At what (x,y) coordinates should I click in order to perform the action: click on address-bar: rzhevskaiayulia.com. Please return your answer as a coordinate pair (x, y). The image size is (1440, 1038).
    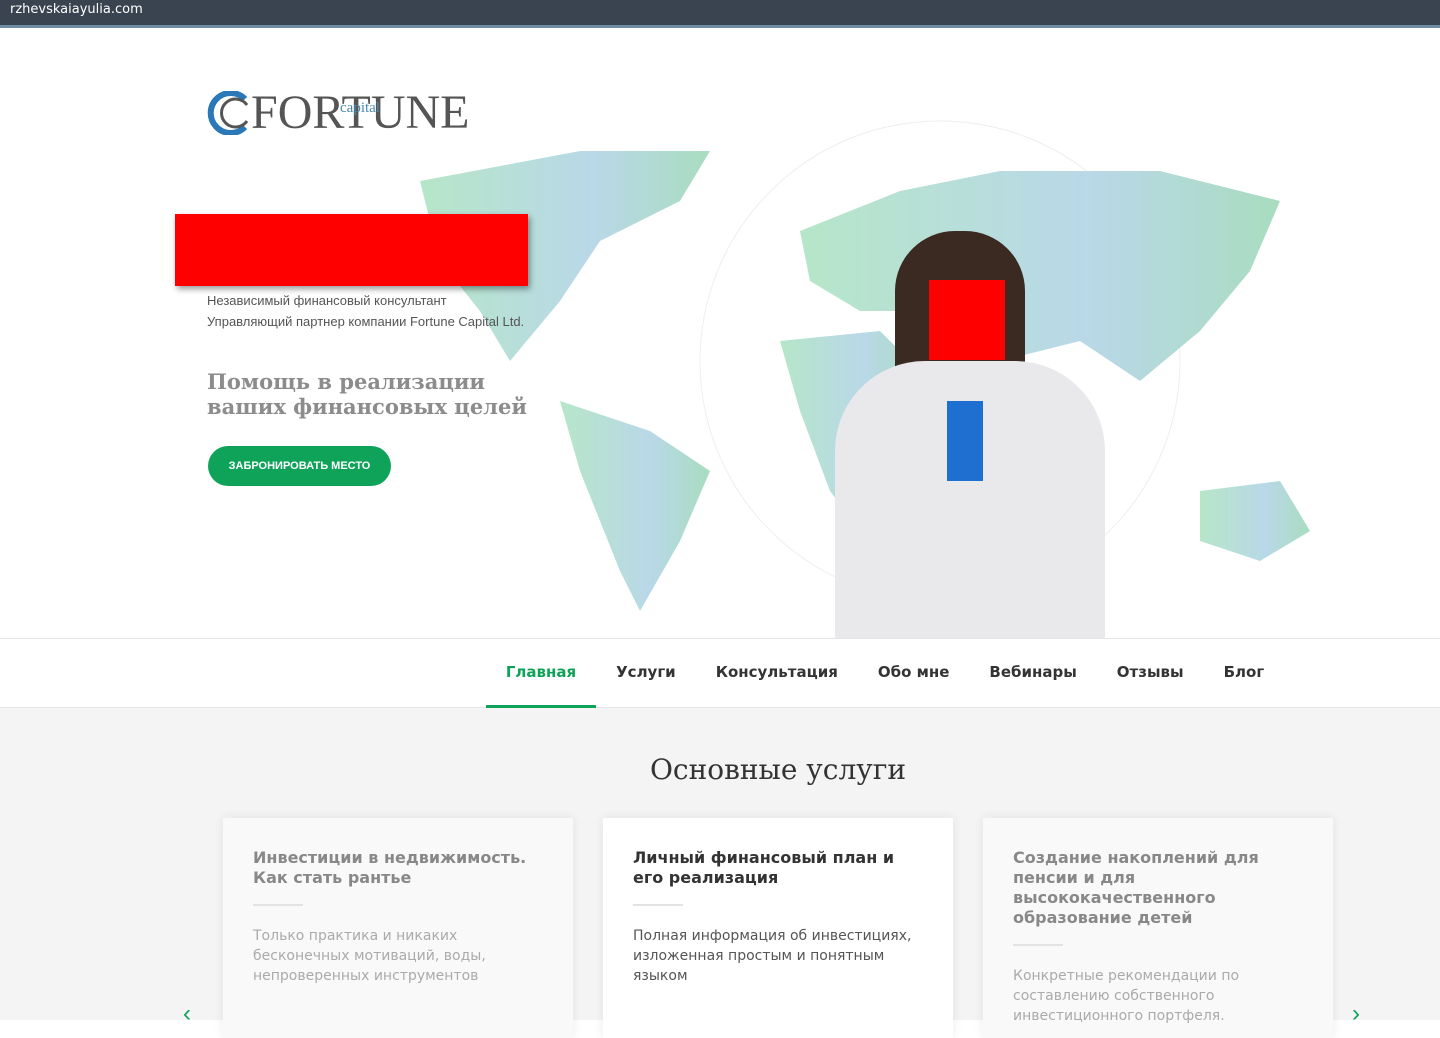
    Looking at the image, I should click on (720, 14).